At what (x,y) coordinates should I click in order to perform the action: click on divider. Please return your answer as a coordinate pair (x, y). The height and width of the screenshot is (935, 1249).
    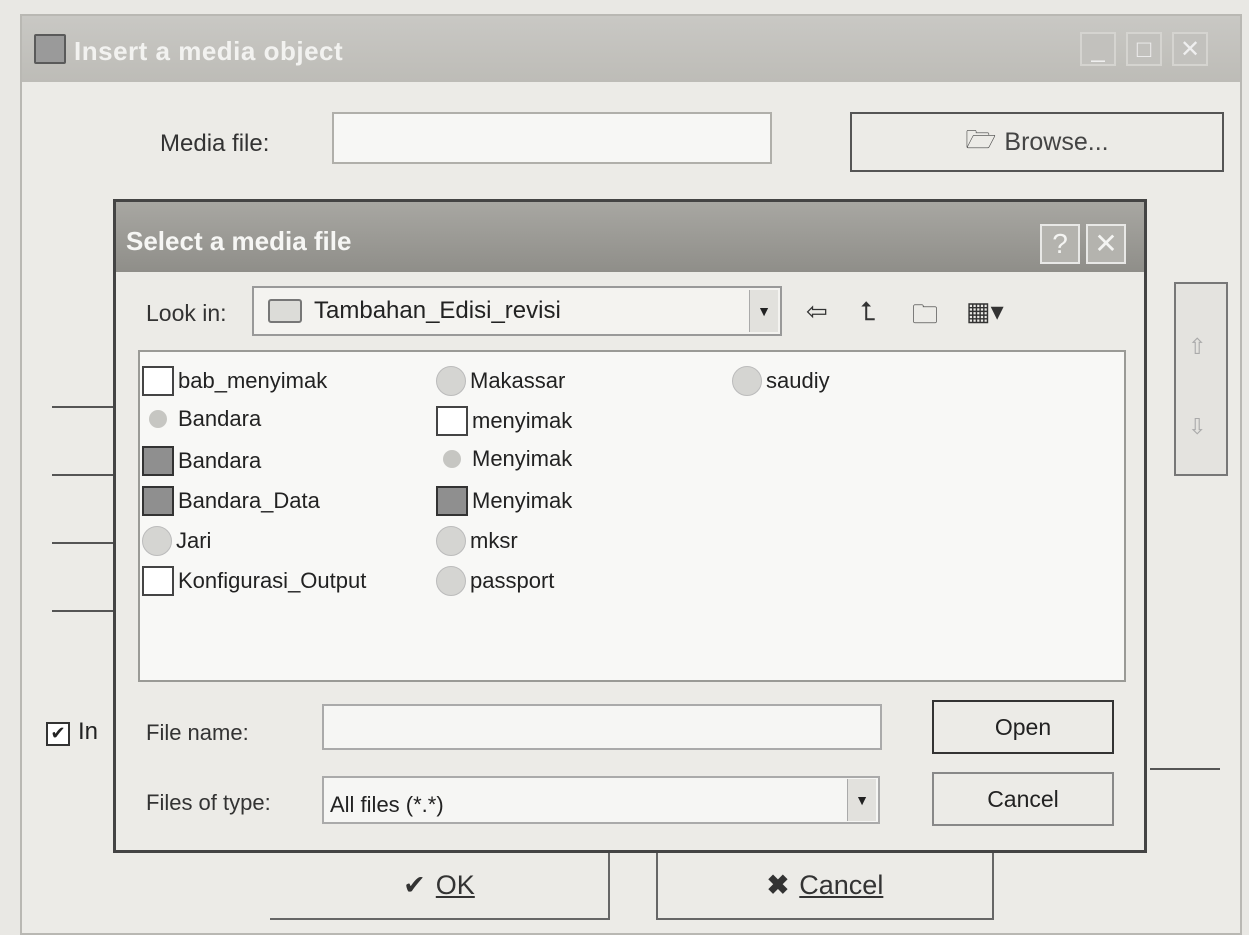
    Looking at the image, I should click on (1185, 769).